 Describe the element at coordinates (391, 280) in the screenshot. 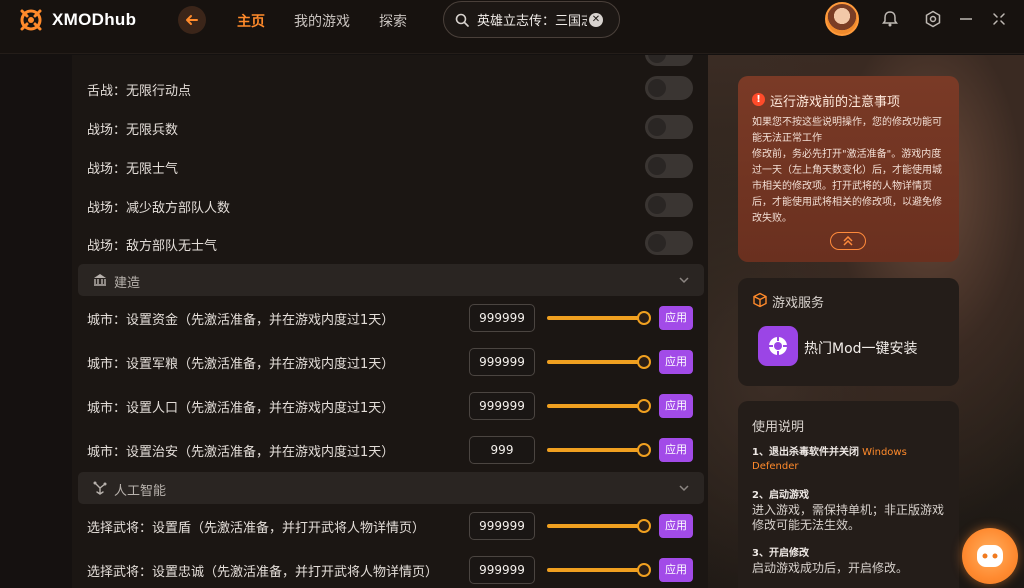

I see `section-header-build: 建造` at that location.